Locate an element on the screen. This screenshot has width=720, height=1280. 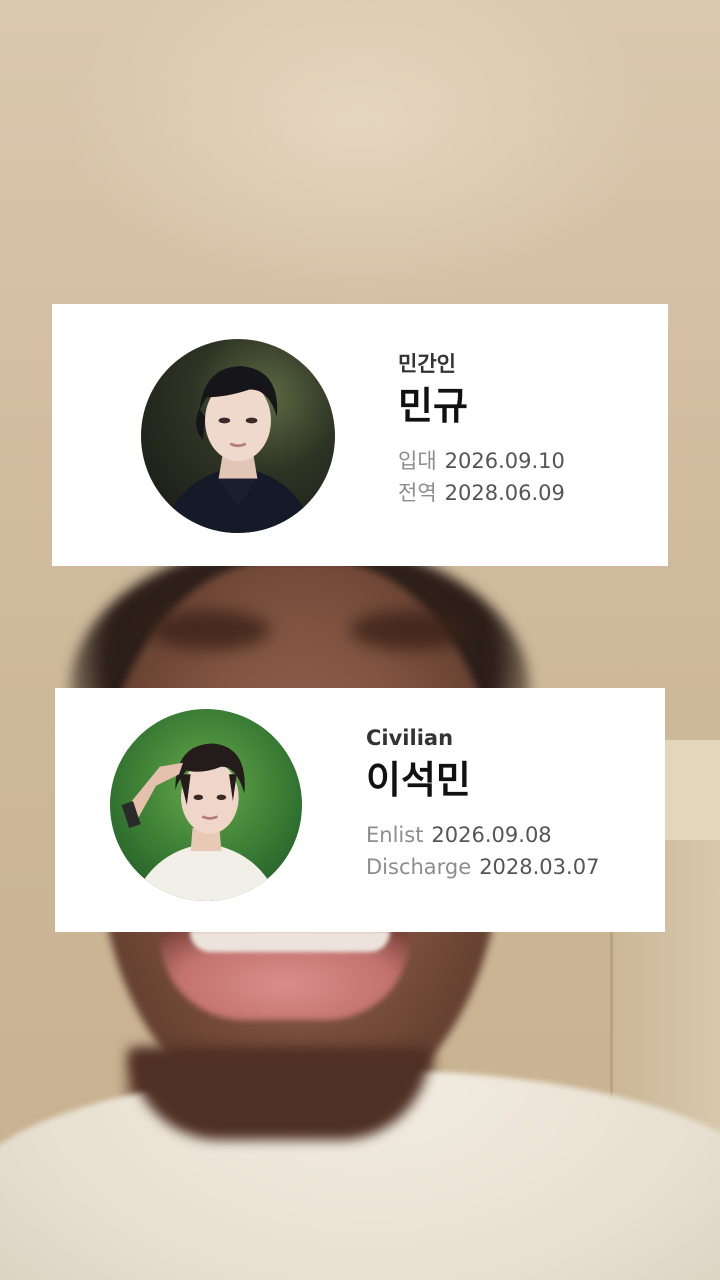
enlist-label: 입대 is located at coordinates (417, 460).